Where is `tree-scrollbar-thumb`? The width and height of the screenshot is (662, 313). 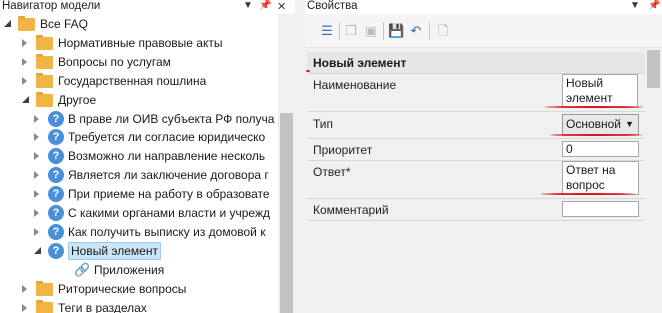 tree-scrollbar-thumb is located at coordinates (286, 213).